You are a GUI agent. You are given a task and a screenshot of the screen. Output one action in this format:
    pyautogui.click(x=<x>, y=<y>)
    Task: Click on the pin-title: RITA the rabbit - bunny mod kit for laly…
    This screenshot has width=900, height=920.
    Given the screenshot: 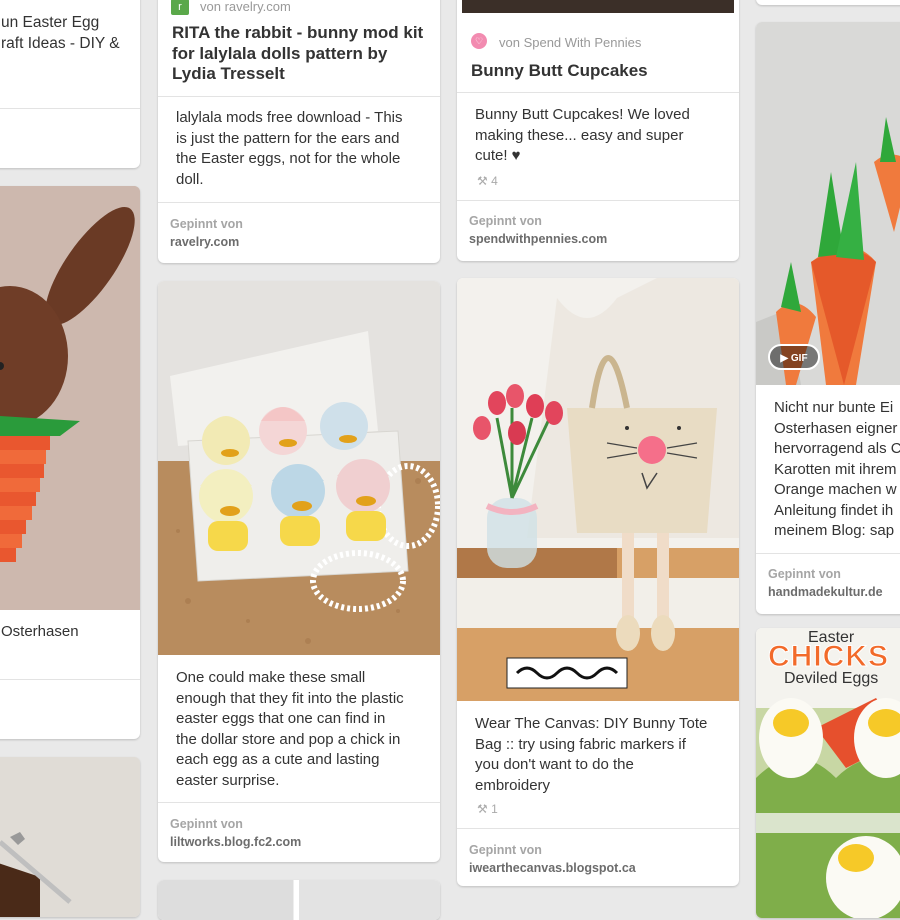 What is the action you would take?
    pyautogui.click(x=298, y=53)
    